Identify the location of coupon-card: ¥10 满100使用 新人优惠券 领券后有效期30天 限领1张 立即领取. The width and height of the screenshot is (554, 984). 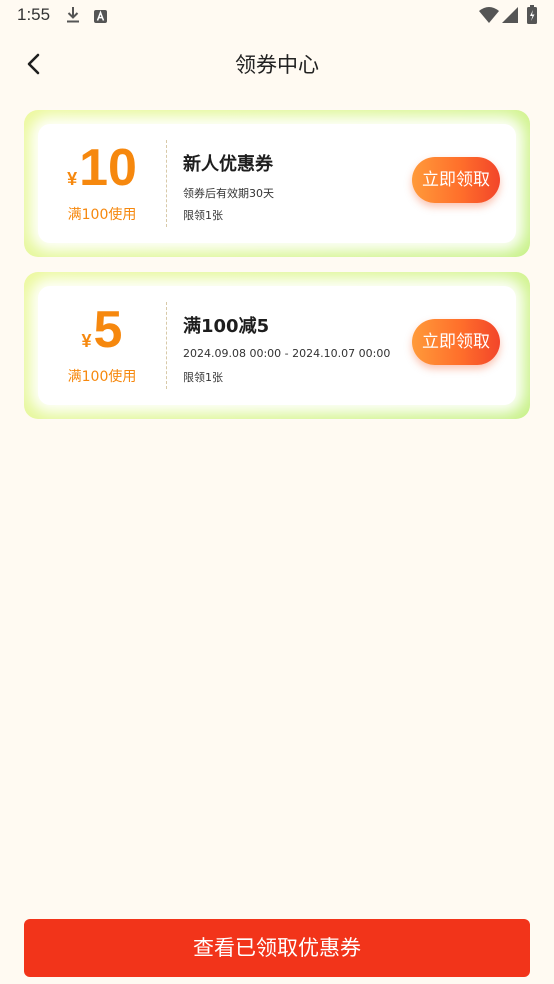
(277, 183).